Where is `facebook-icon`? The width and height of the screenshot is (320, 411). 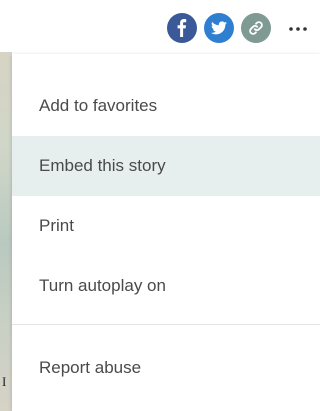 facebook-icon is located at coordinates (182, 28).